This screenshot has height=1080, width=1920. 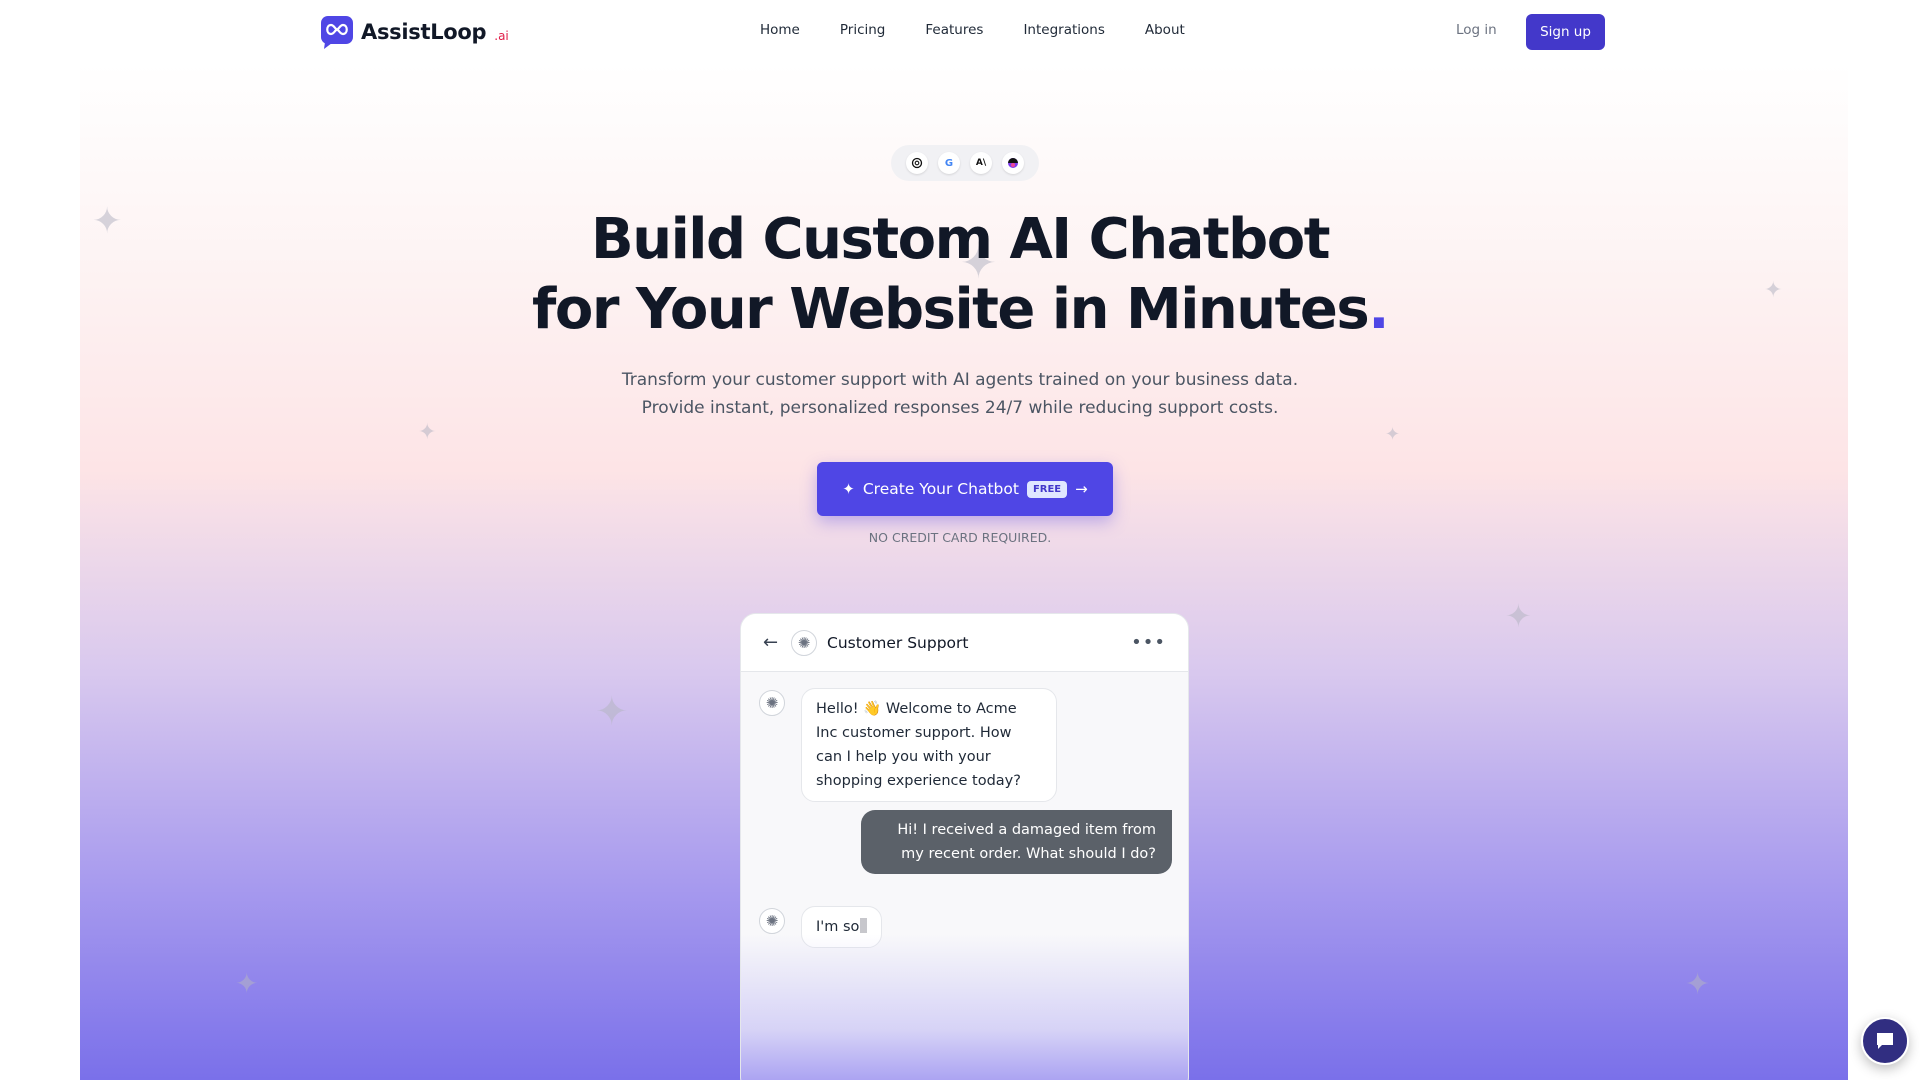 What do you see at coordinates (864, 925) in the screenshot?
I see `typing-cursor` at bounding box center [864, 925].